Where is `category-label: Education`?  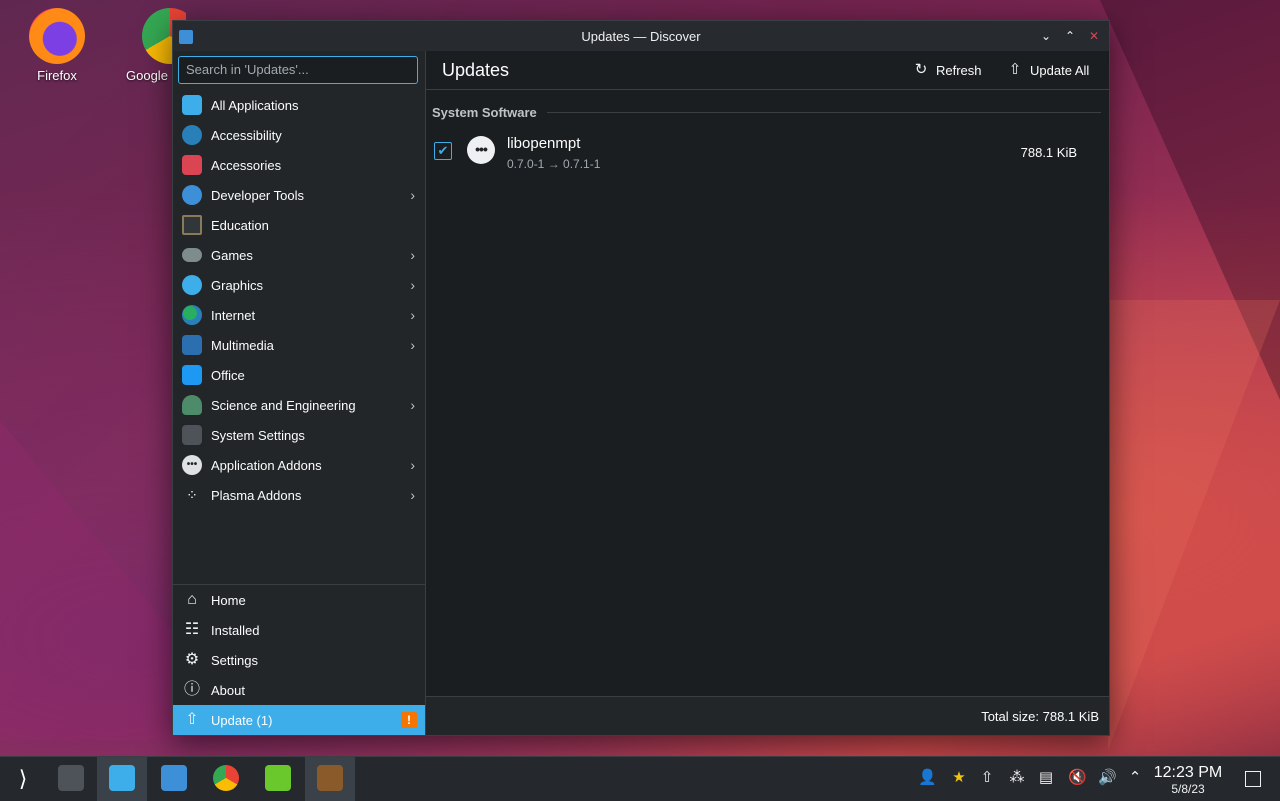 category-label: Education is located at coordinates (240, 225).